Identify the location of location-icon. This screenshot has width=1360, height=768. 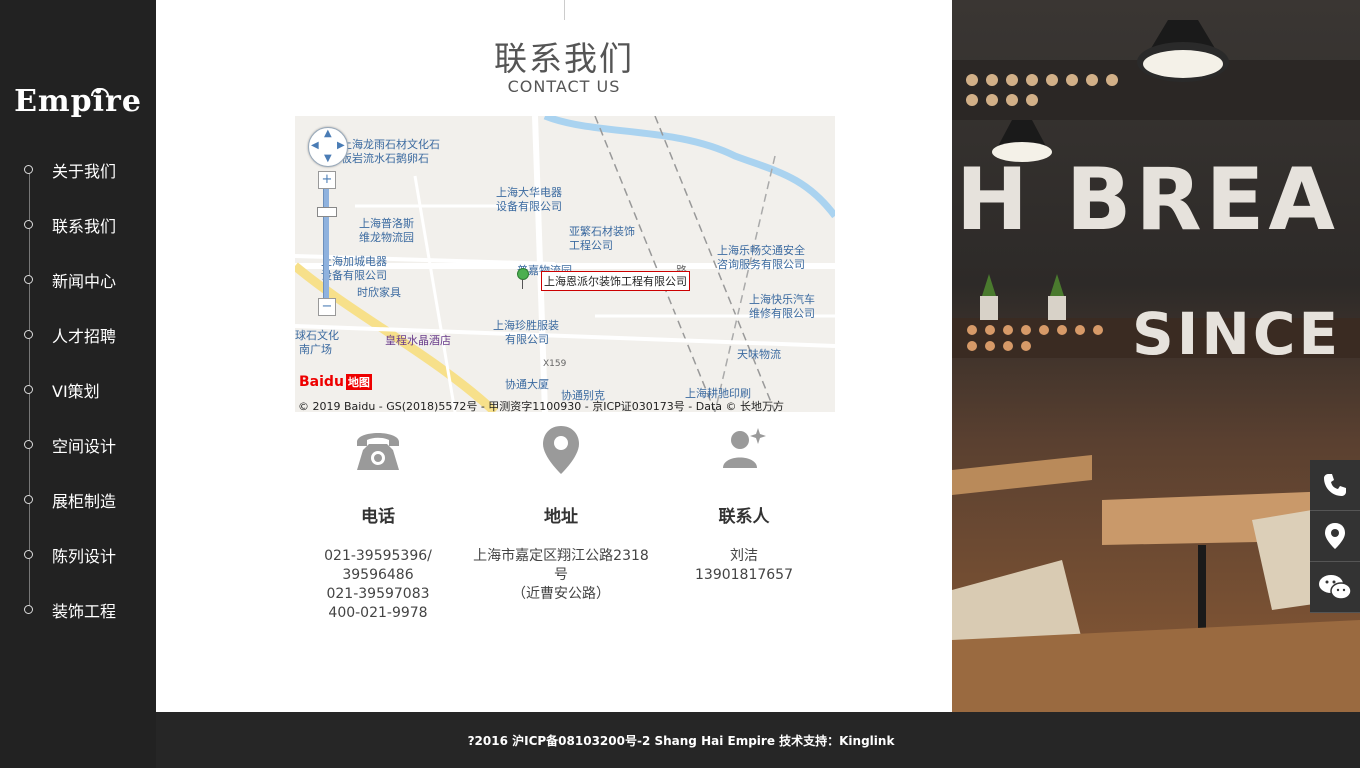
(1335, 536).